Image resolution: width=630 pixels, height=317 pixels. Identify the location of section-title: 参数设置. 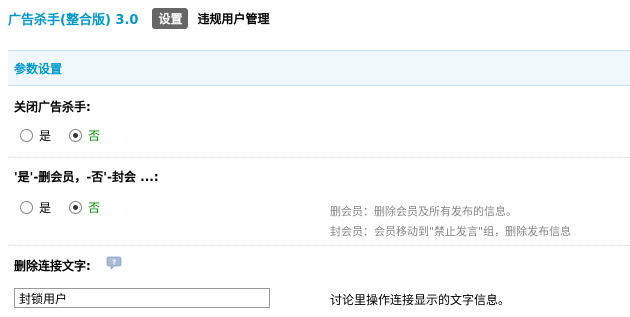
(38, 68).